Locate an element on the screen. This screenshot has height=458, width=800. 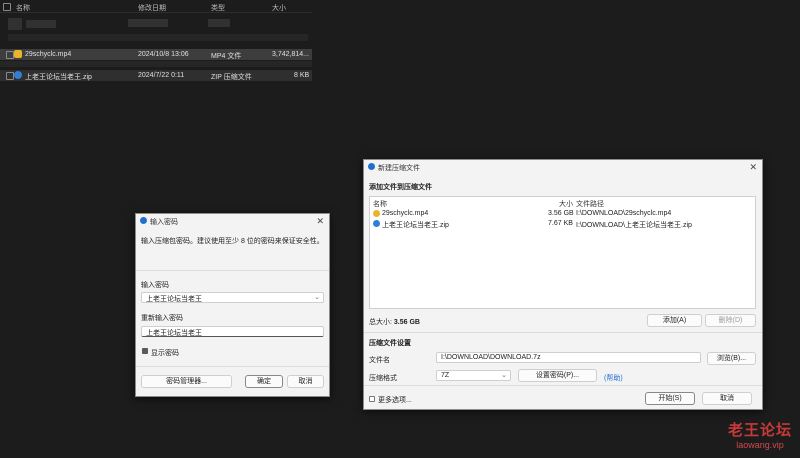
file-size: 8 KB is located at coordinates (302, 75).